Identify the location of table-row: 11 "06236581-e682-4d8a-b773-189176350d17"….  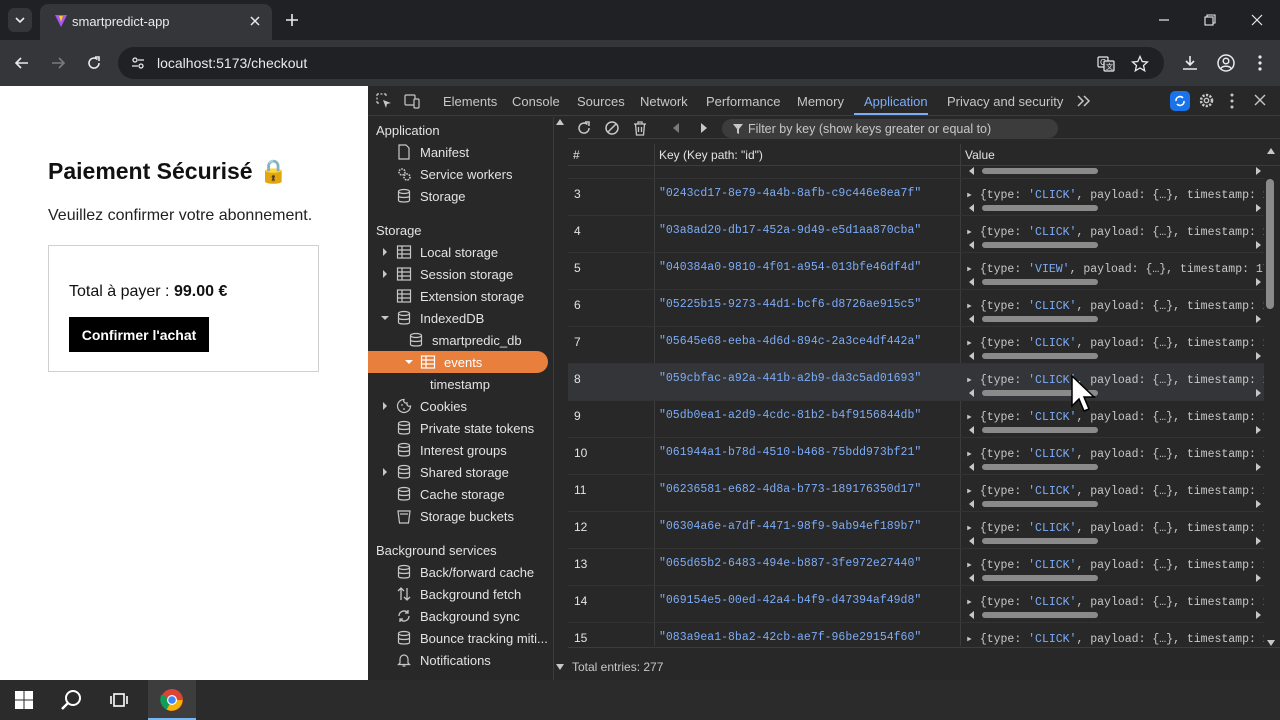
(916, 493).